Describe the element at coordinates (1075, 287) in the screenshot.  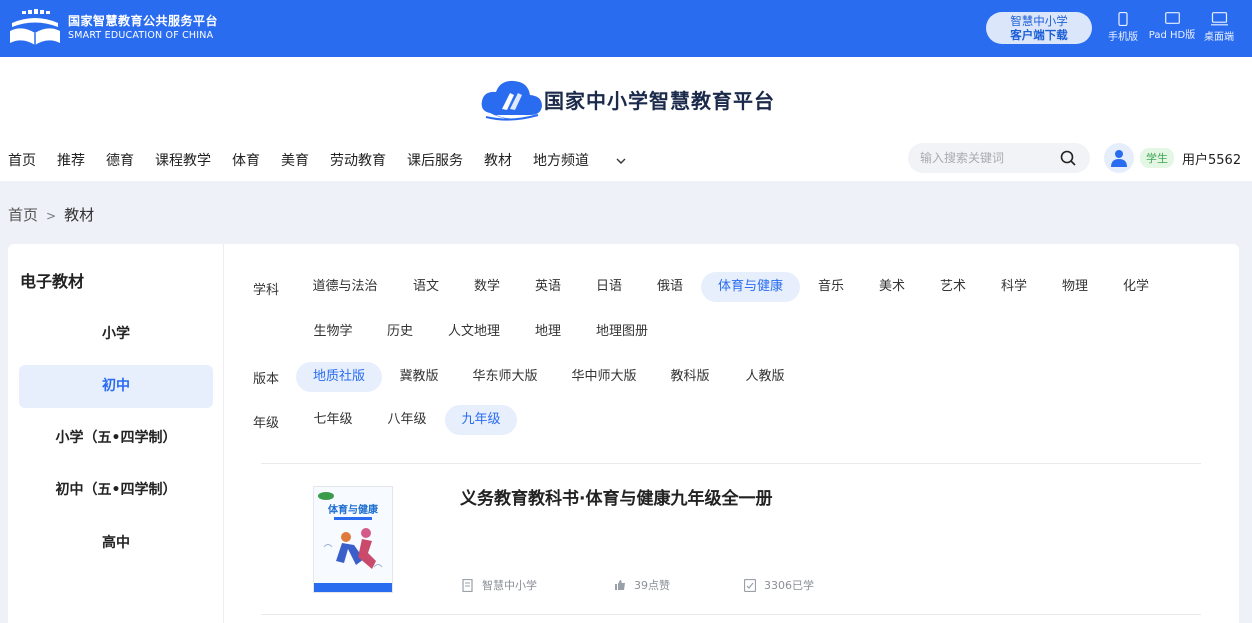
I see `subject-chip: 物理` at that location.